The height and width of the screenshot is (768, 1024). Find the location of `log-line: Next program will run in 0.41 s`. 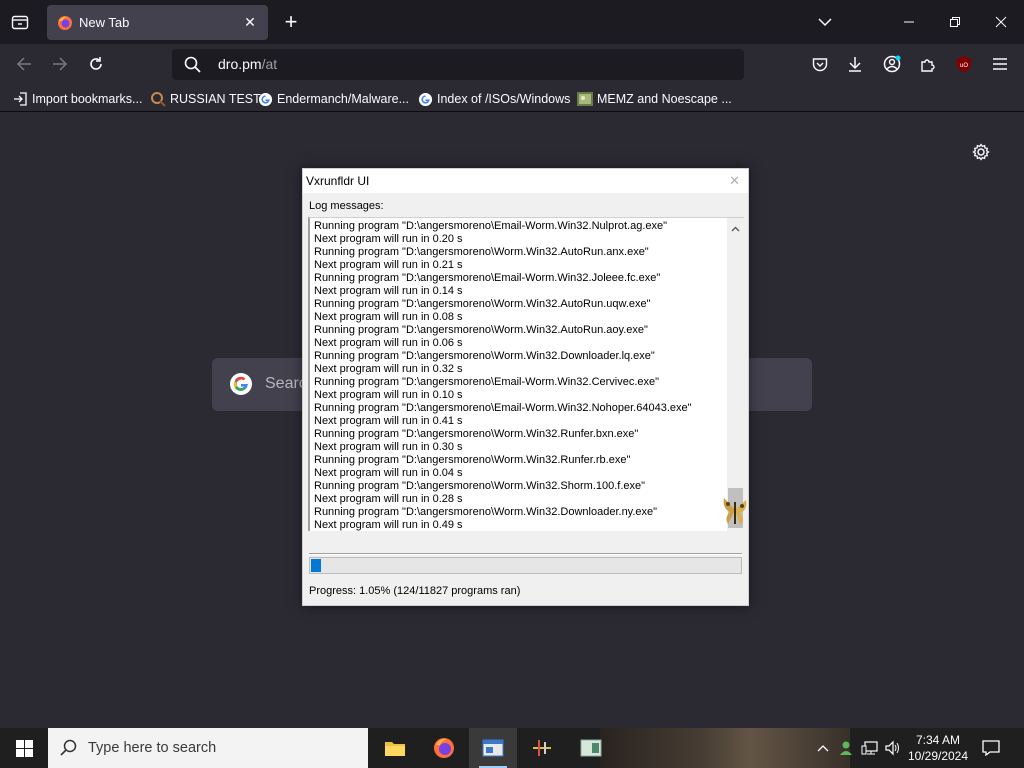

log-line: Next program will run in 0.41 s is located at coordinates (388, 421).